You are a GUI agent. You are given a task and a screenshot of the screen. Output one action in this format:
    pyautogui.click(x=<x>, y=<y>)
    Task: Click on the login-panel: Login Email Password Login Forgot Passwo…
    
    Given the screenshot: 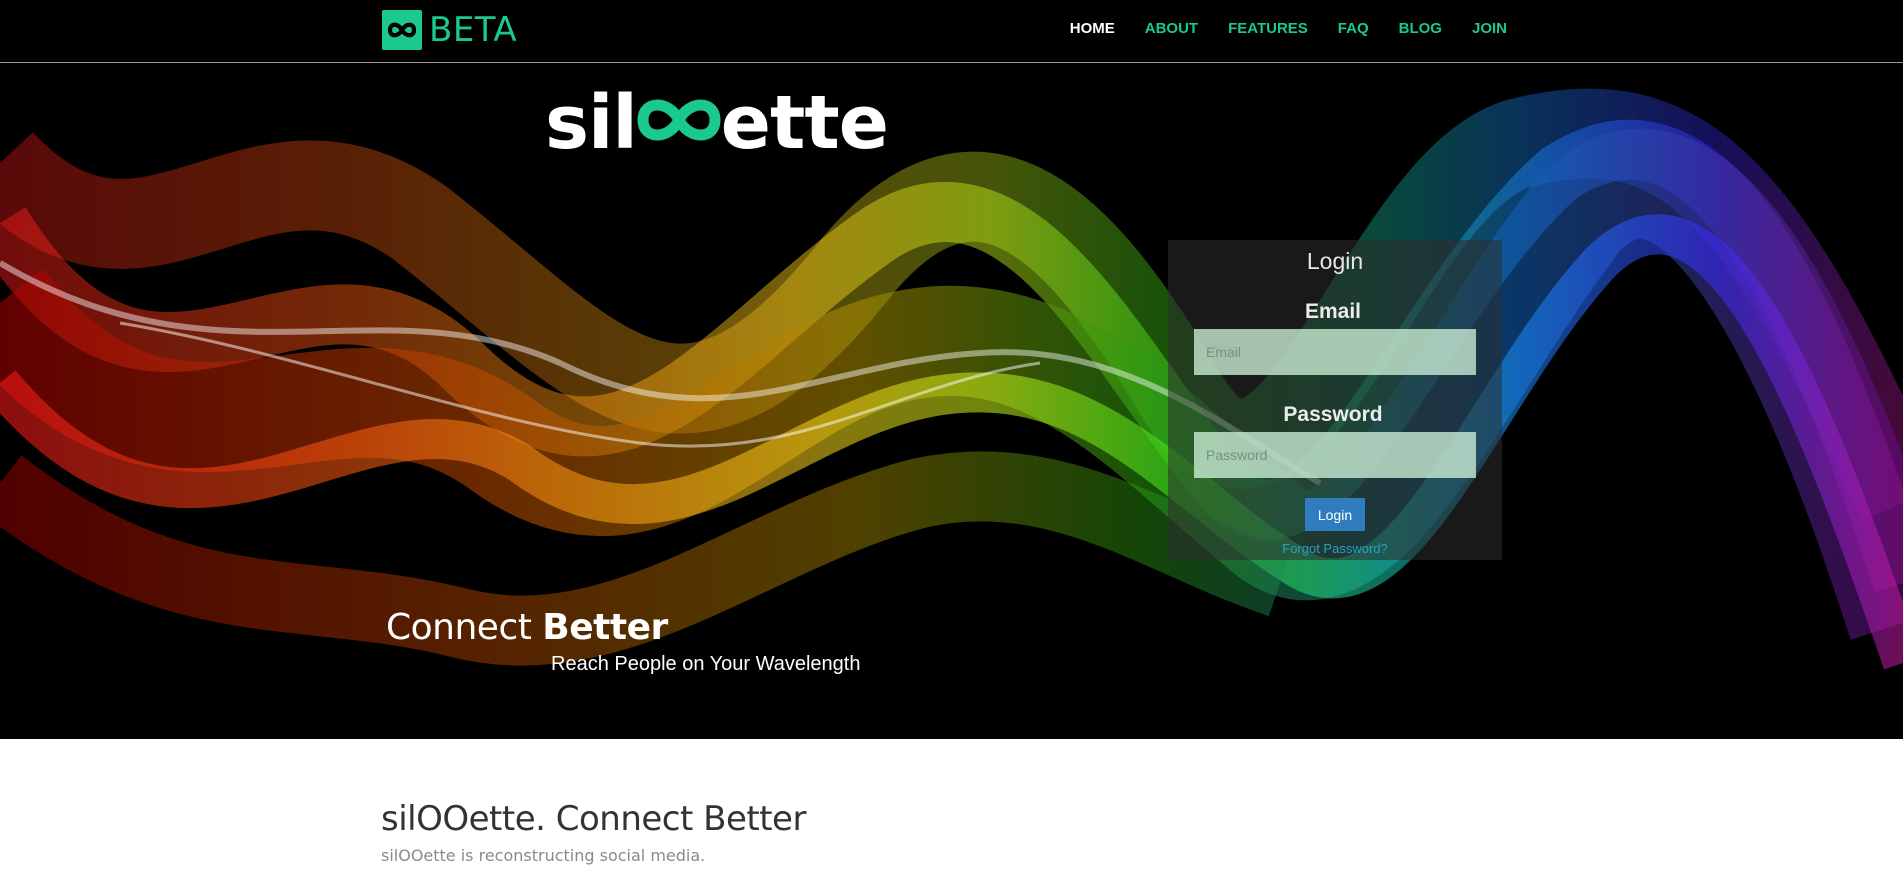 What is the action you would take?
    pyautogui.click(x=1335, y=400)
    